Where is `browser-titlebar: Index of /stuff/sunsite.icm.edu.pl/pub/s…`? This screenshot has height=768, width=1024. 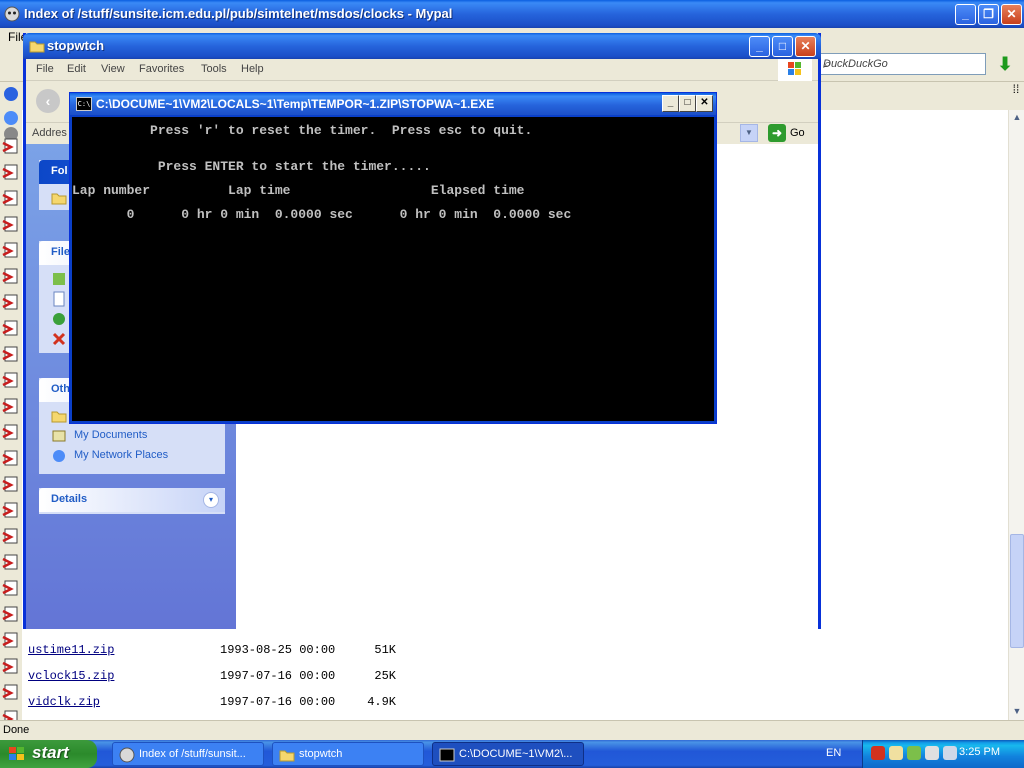 browser-titlebar: Index of /stuff/sunsite.icm.edu.pl/pub/s… is located at coordinates (512, 14).